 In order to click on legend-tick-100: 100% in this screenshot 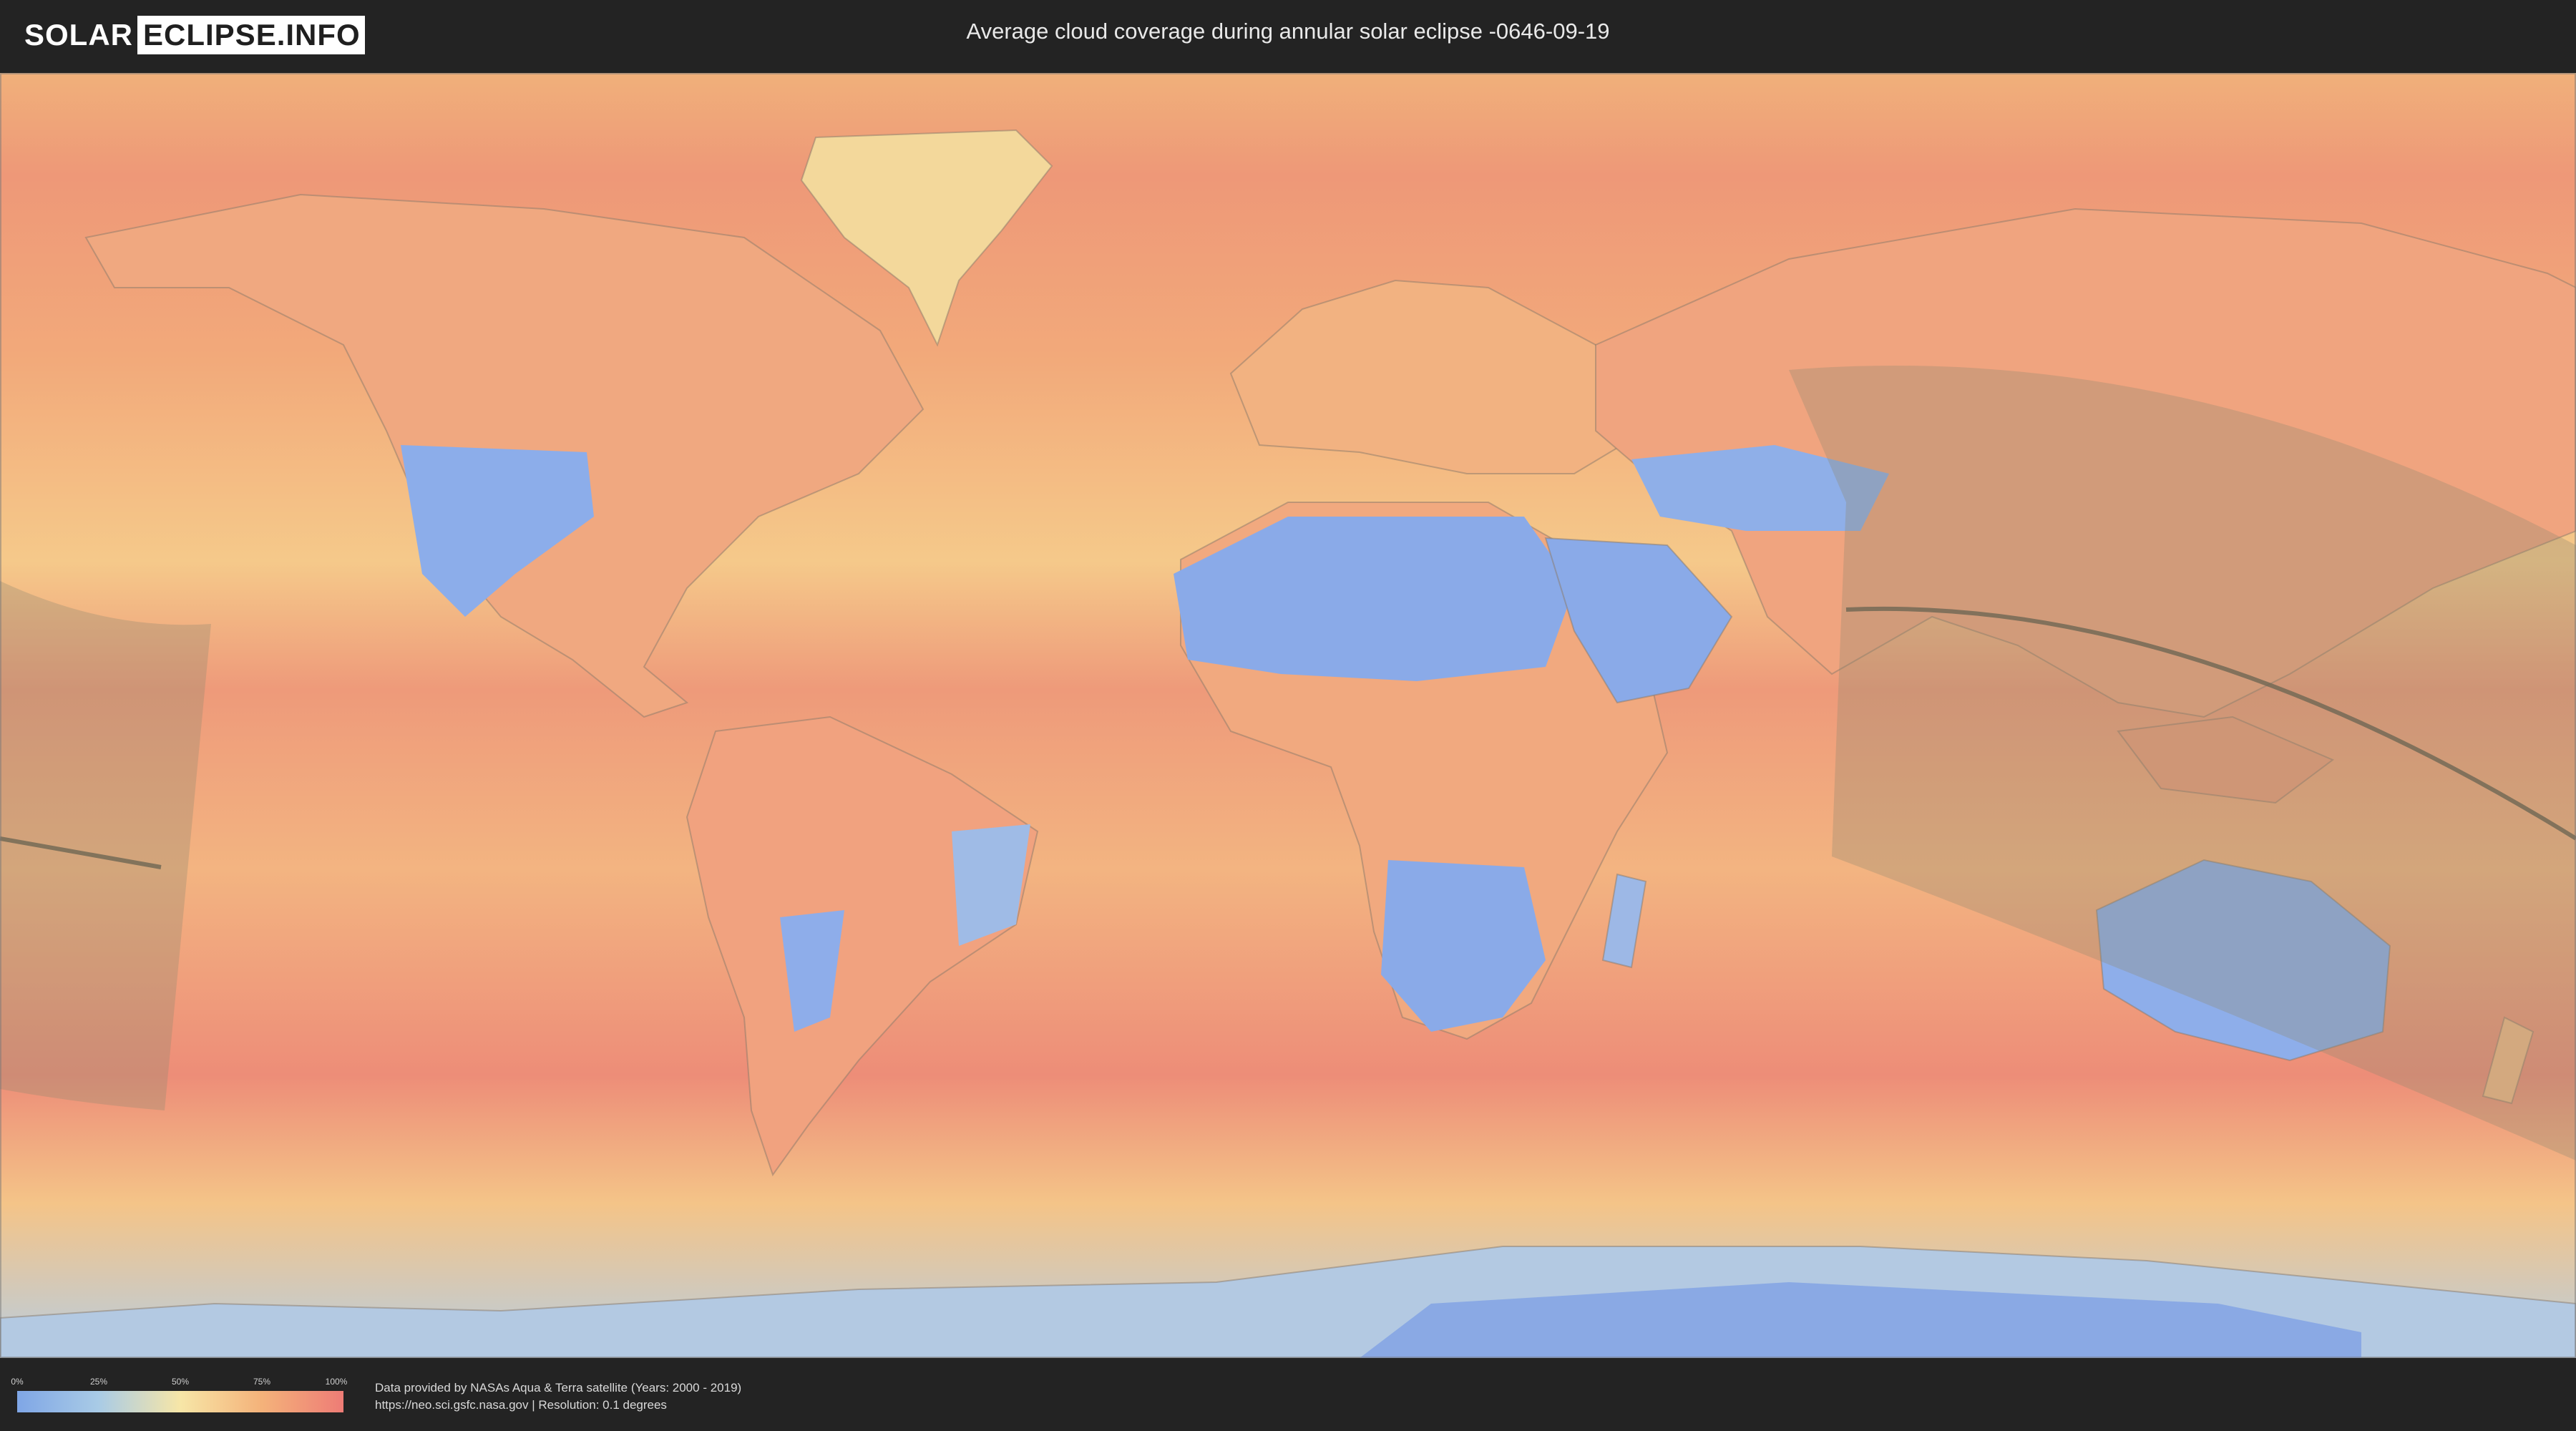, I will do `click(336, 1382)`.